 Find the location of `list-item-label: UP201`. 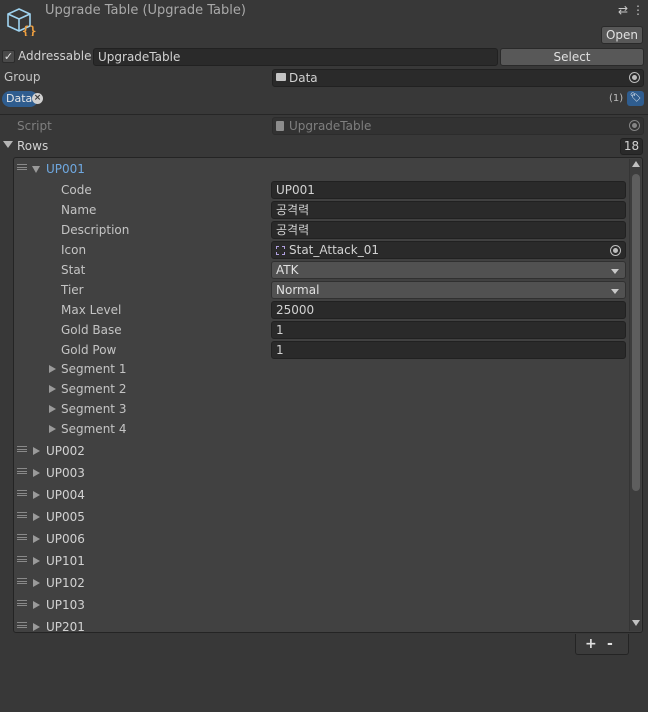

list-item-label: UP201 is located at coordinates (65, 626).